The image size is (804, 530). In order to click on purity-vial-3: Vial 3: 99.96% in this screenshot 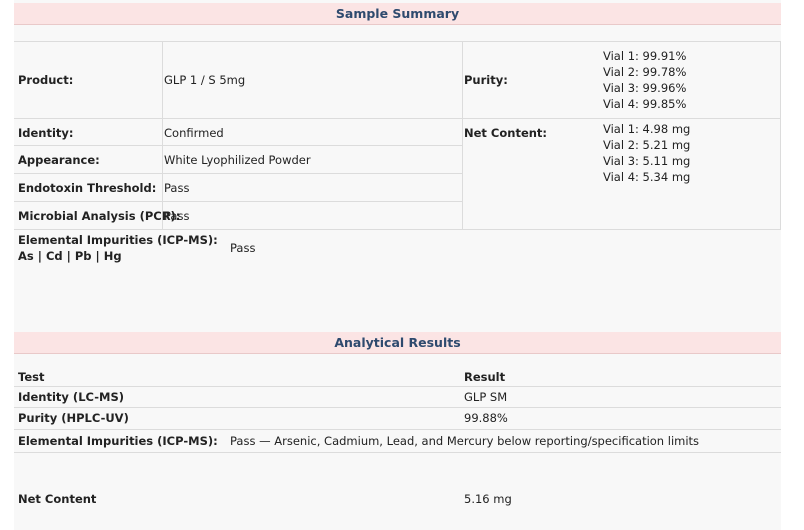, I will do `click(645, 88)`.